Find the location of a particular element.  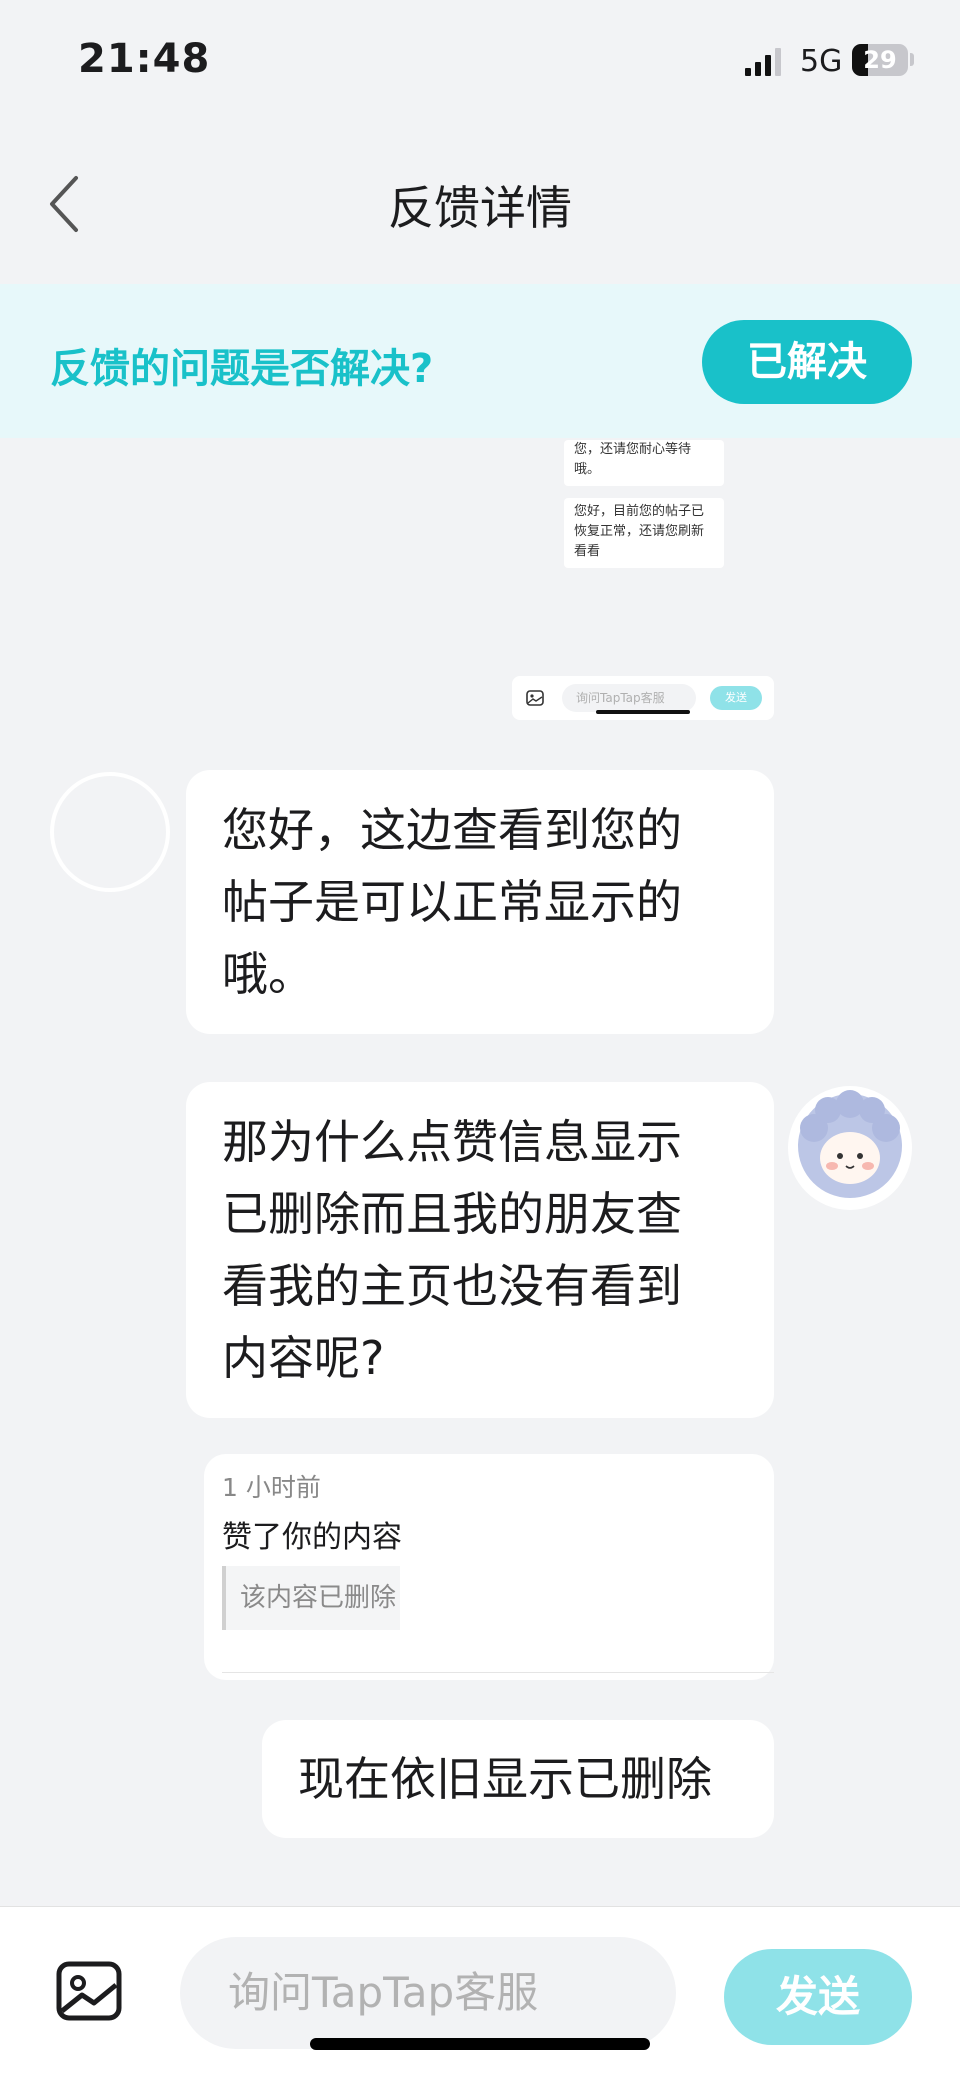

embedded-message-line: 恢复正常，还请您刷新 is located at coordinates (639, 531).